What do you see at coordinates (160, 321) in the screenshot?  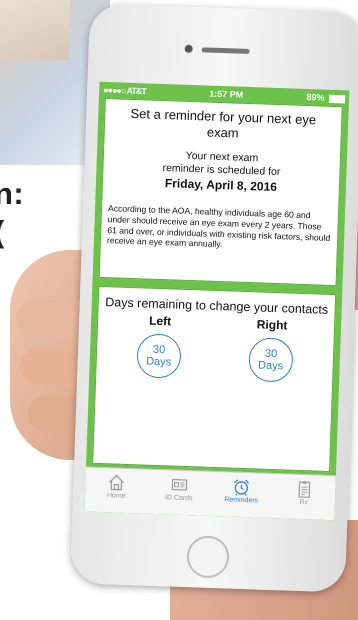 I see `left-eye-label: Left` at bounding box center [160, 321].